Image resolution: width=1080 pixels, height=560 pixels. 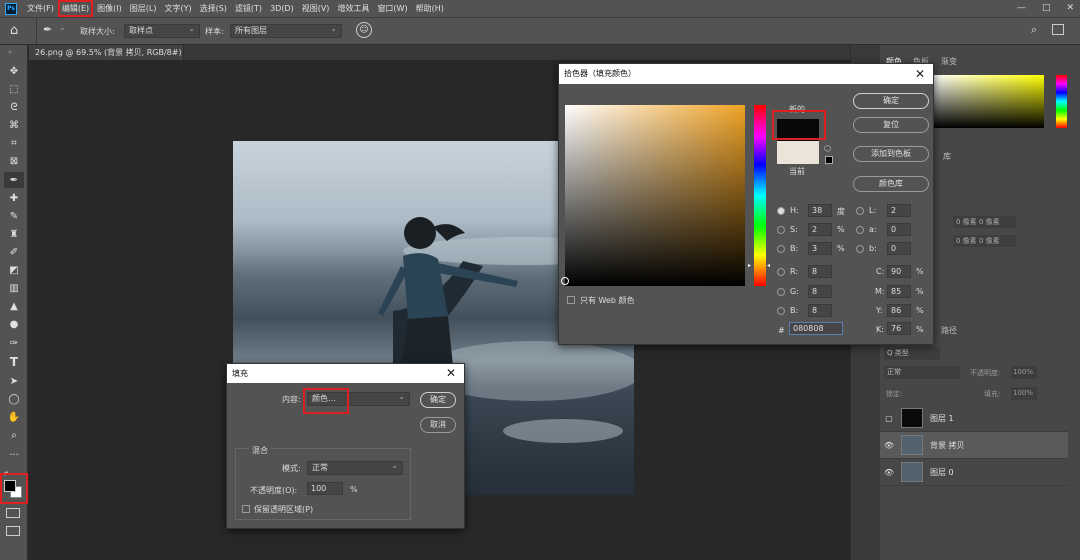 What do you see at coordinates (14, 30) in the screenshot?
I see `home-icon: ⌂` at bounding box center [14, 30].